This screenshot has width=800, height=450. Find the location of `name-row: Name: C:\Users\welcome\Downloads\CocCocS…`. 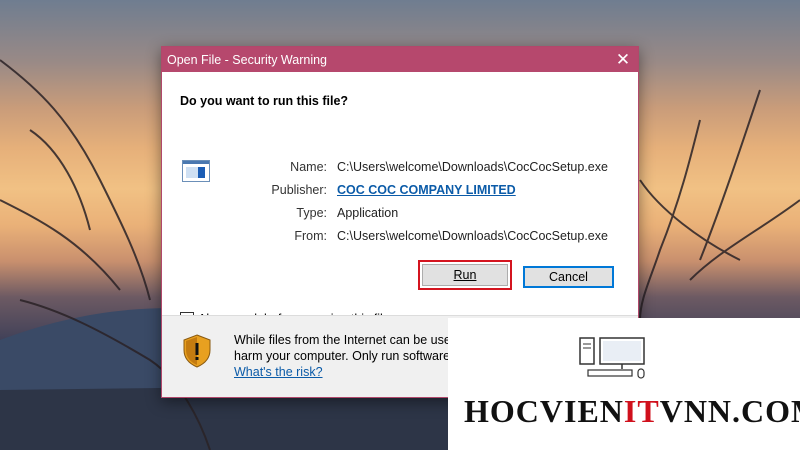

name-row: Name: C:\Users\welcome\Downloads\CocCocS… is located at coordinates (420, 166).